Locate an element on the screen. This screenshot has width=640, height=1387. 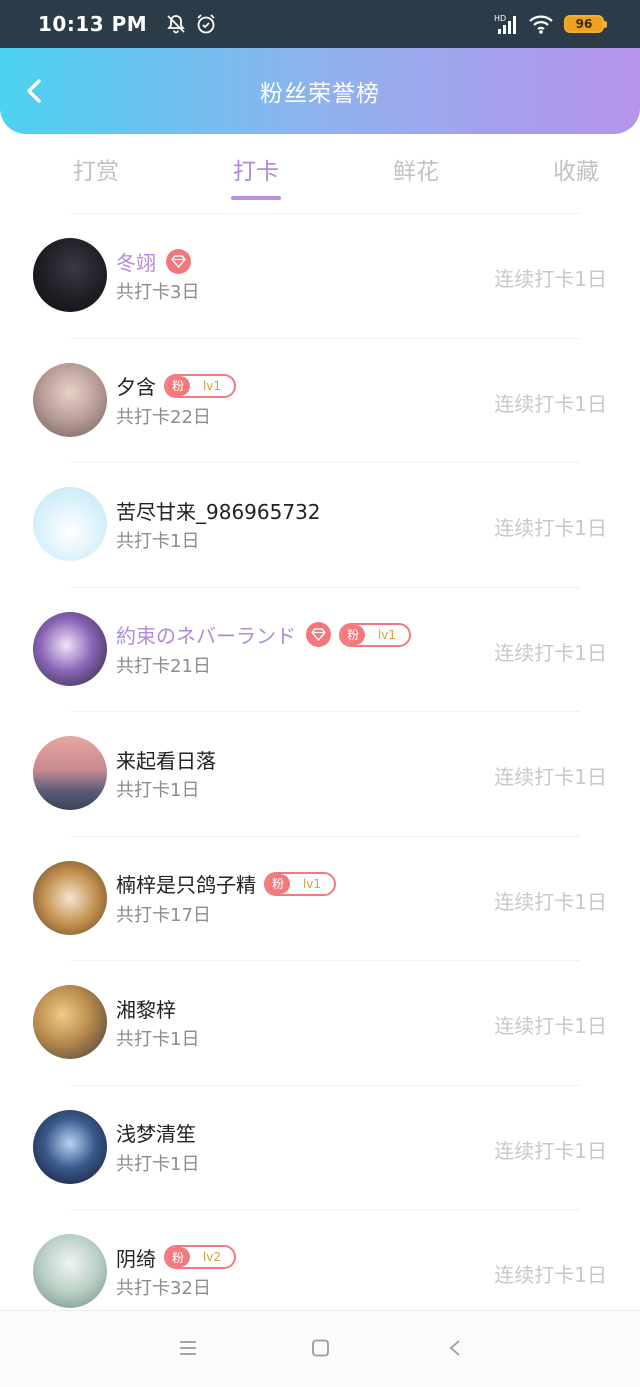
page-title: 粉丝荣誉榜 is located at coordinates (320, 94).